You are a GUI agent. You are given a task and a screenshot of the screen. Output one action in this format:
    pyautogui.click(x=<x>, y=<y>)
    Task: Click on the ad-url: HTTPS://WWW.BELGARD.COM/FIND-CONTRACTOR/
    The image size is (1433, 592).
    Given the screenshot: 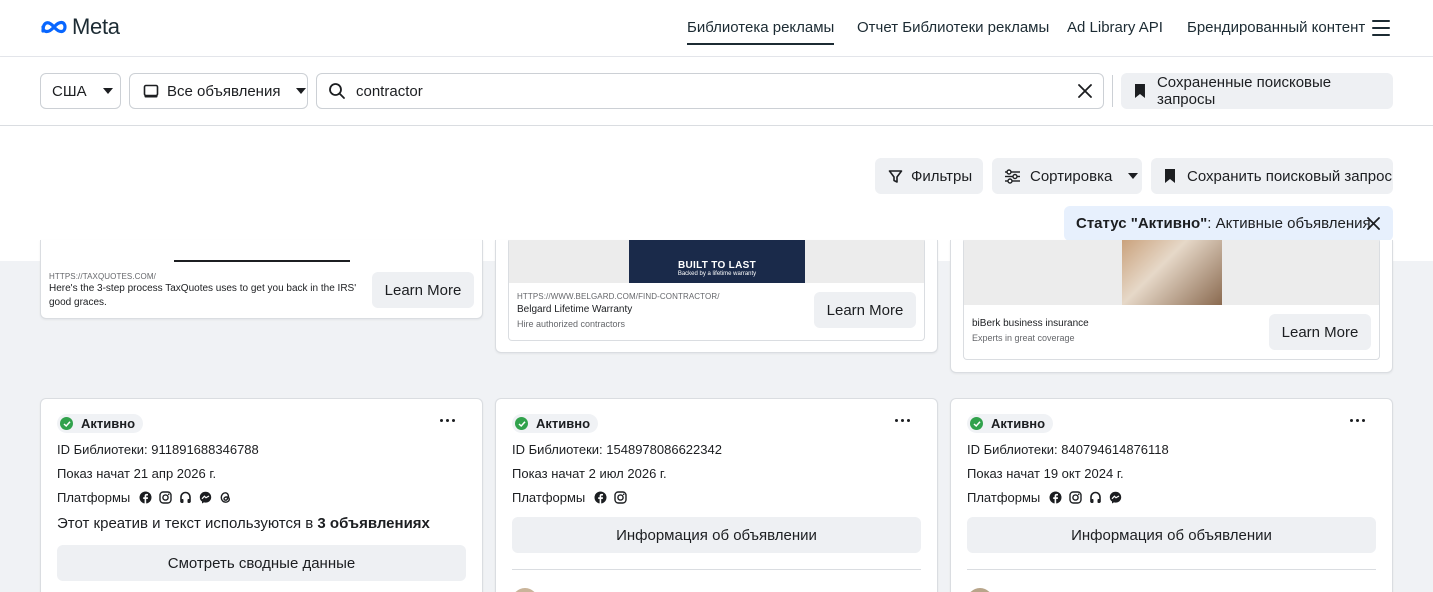 What is the action you would take?
    pyautogui.click(x=618, y=296)
    